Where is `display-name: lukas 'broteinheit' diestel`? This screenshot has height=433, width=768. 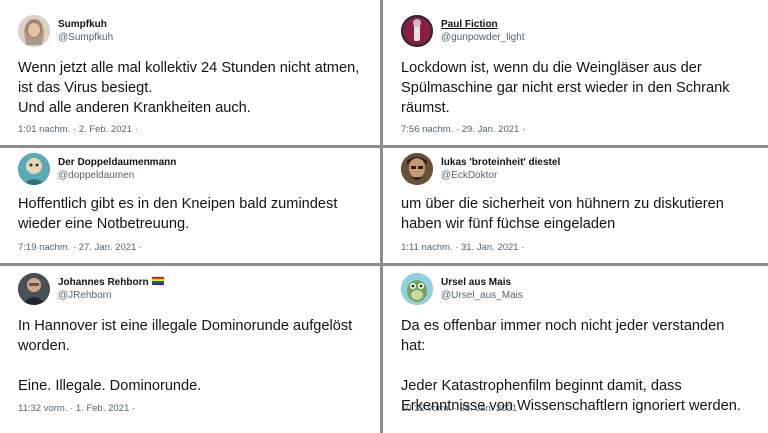 display-name: lukas 'broteinheit' diestel is located at coordinates (500, 162).